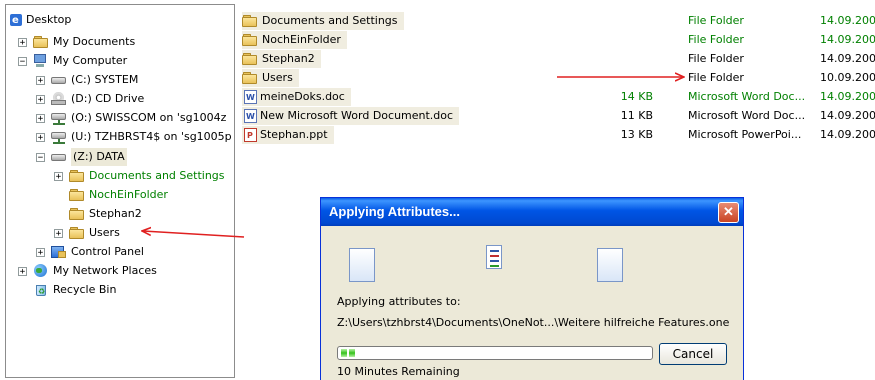  I want to click on time-remaining: 10 Minutes Remaining, so click(398, 371).